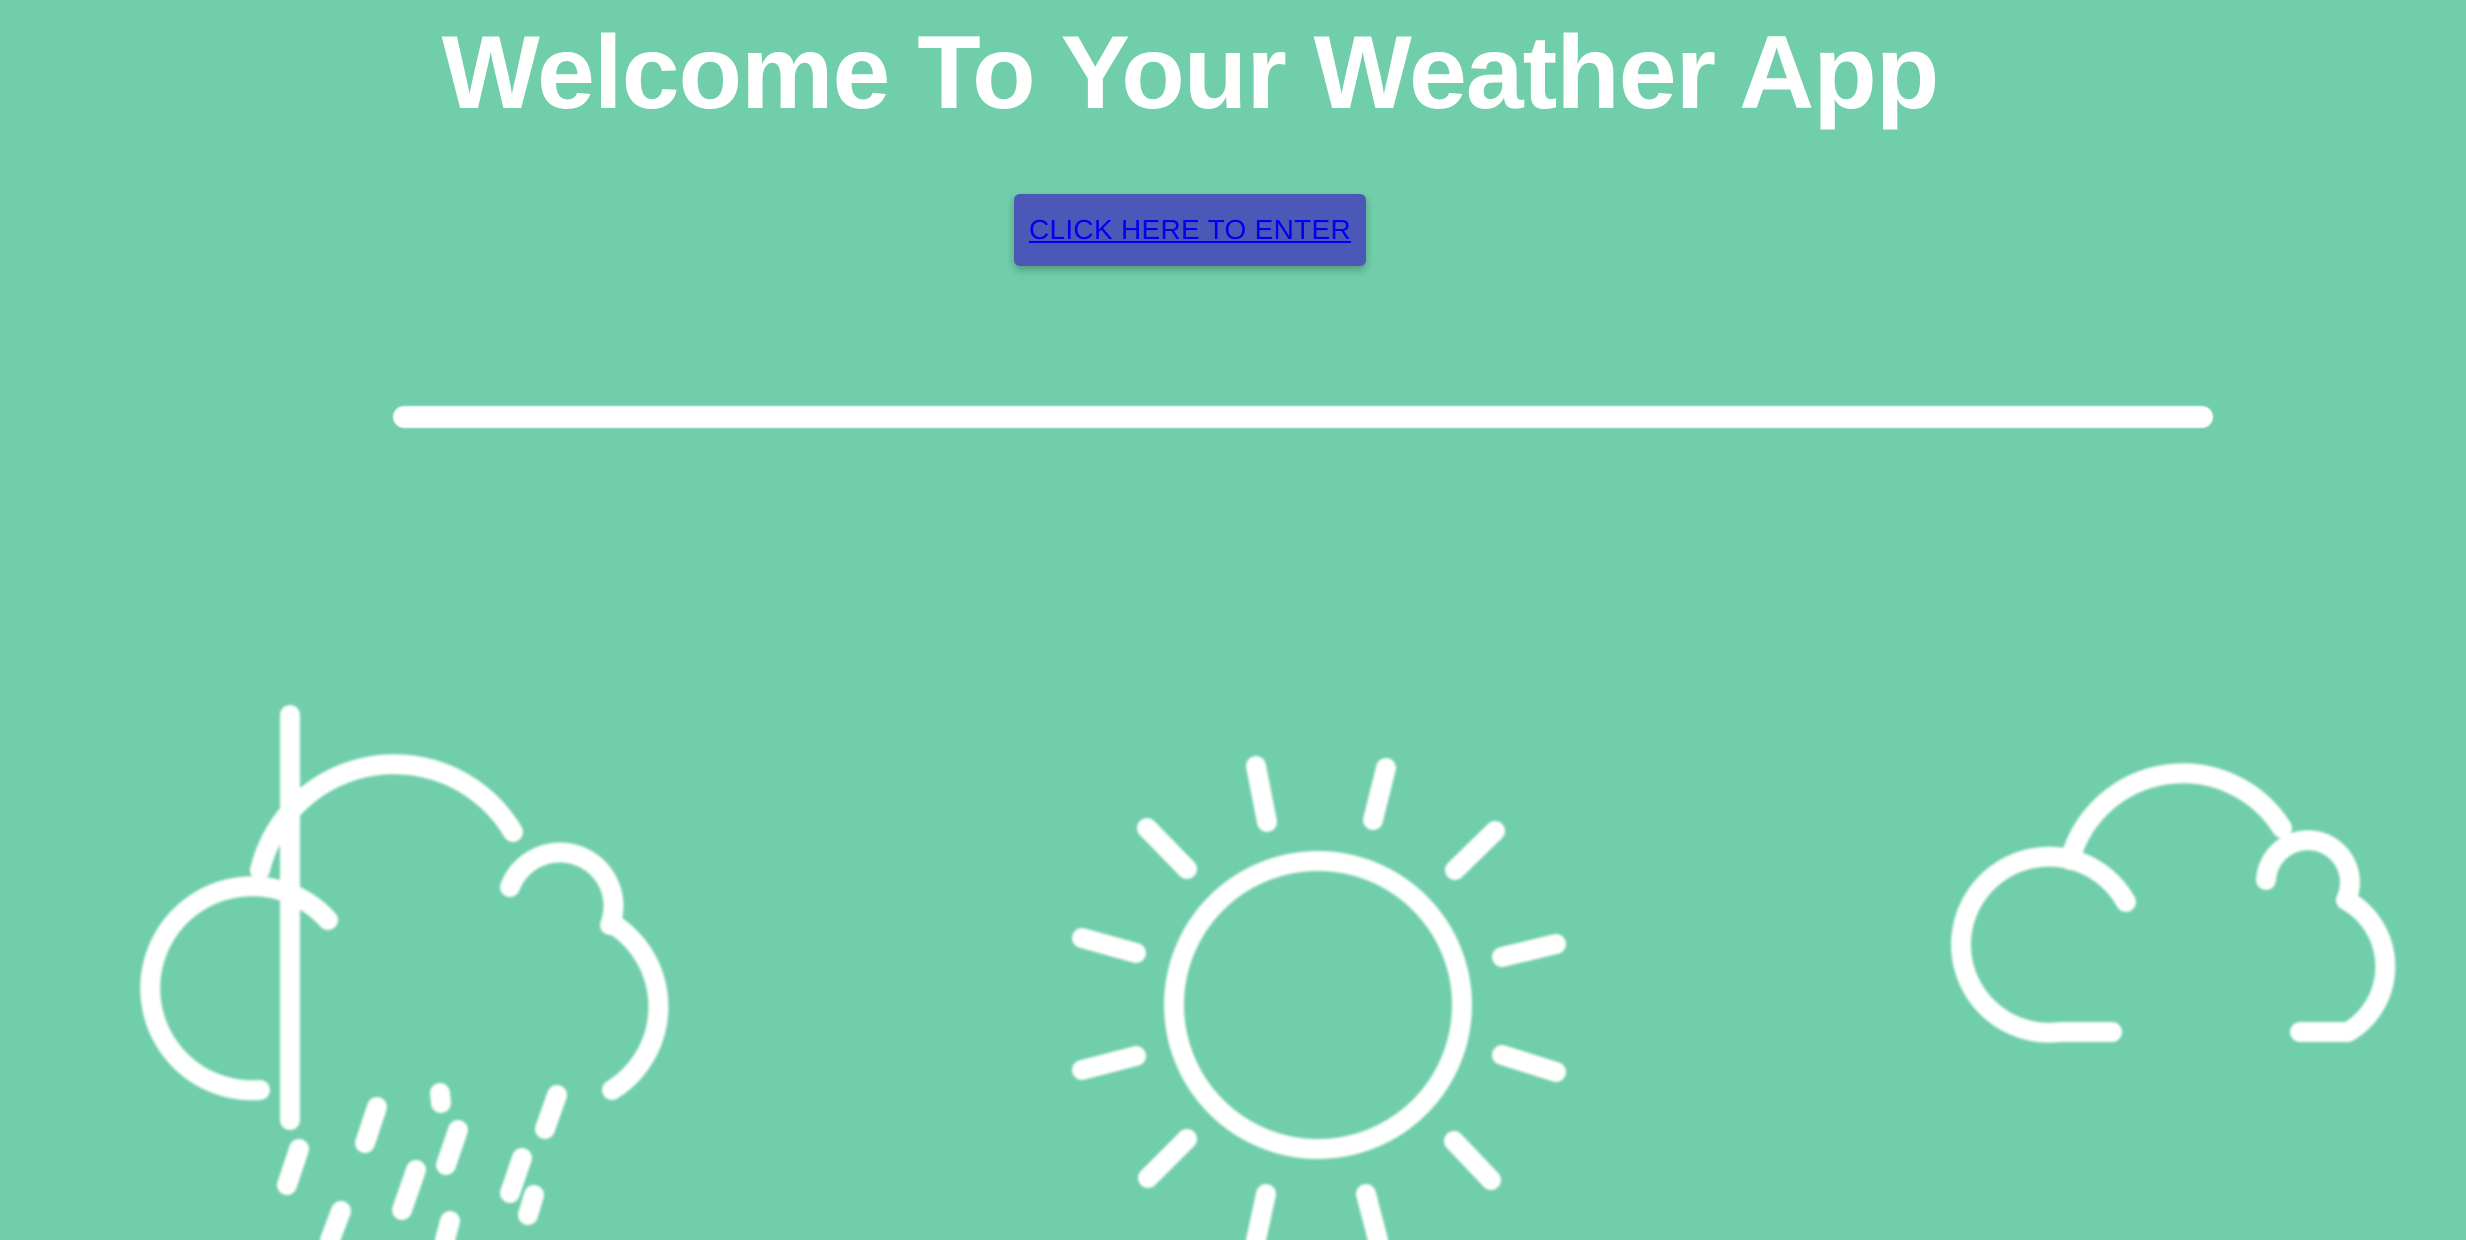 The height and width of the screenshot is (1240, 2466). I want to click on enter-link: CLICK HERE TO ENTER, so click(1190, 230).